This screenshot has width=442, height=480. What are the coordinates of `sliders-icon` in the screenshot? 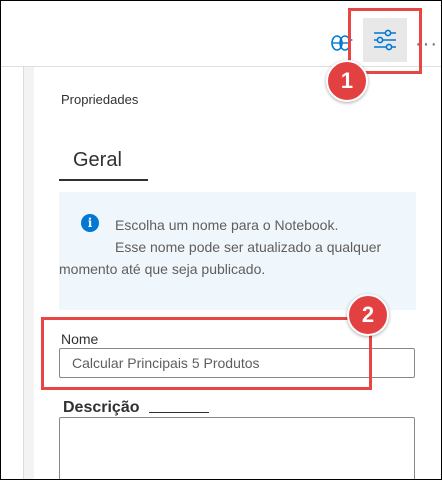 It's located at (385, 40).